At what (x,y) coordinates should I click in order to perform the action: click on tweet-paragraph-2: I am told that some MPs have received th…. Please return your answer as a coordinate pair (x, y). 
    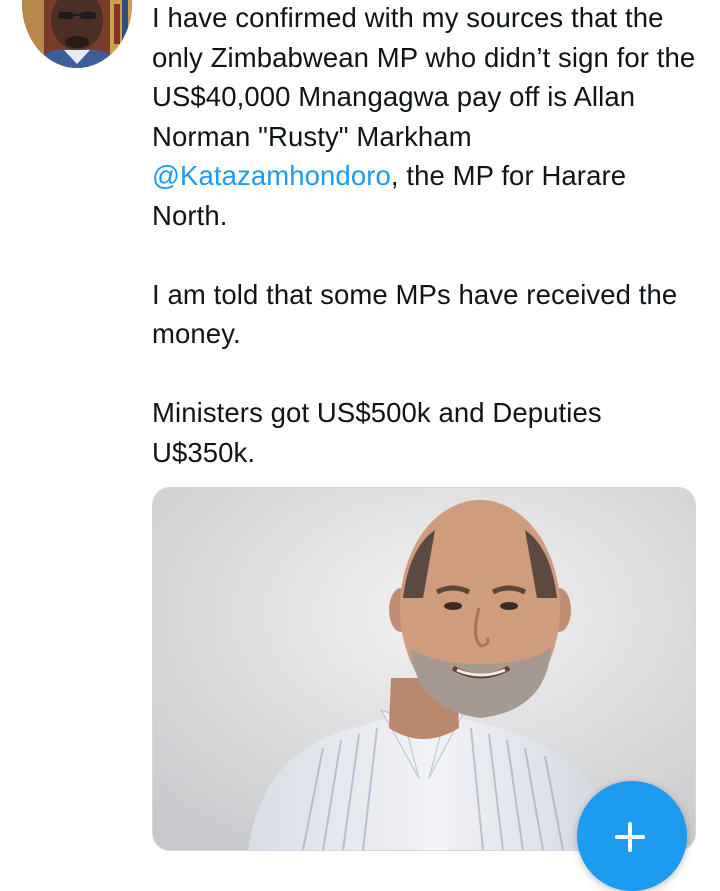
    Looking at the image, I should click on (415, 314).